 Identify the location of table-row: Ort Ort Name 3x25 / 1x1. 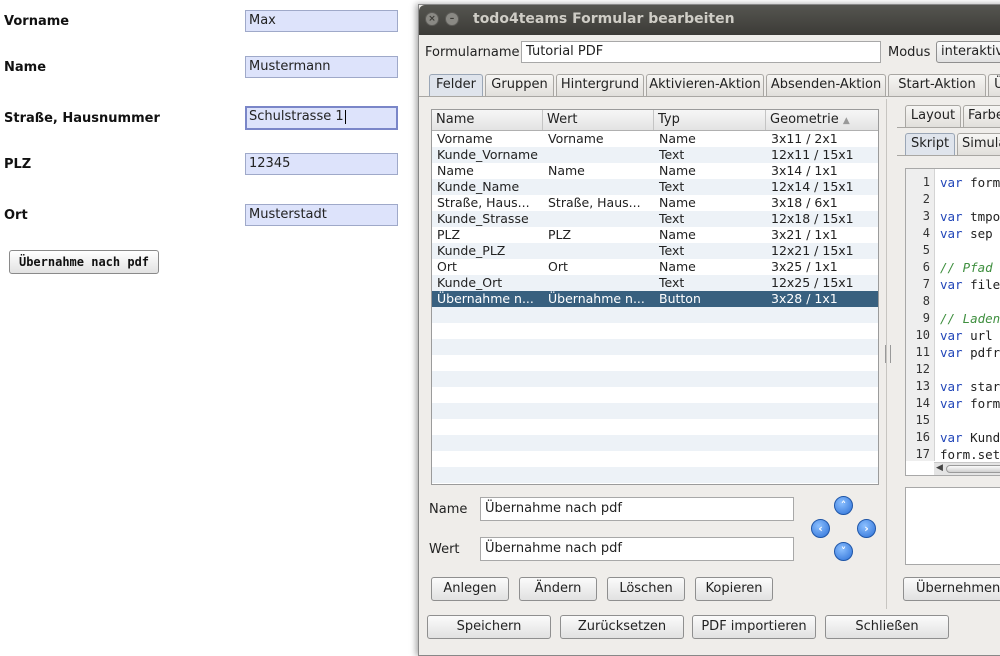
(655, 267).